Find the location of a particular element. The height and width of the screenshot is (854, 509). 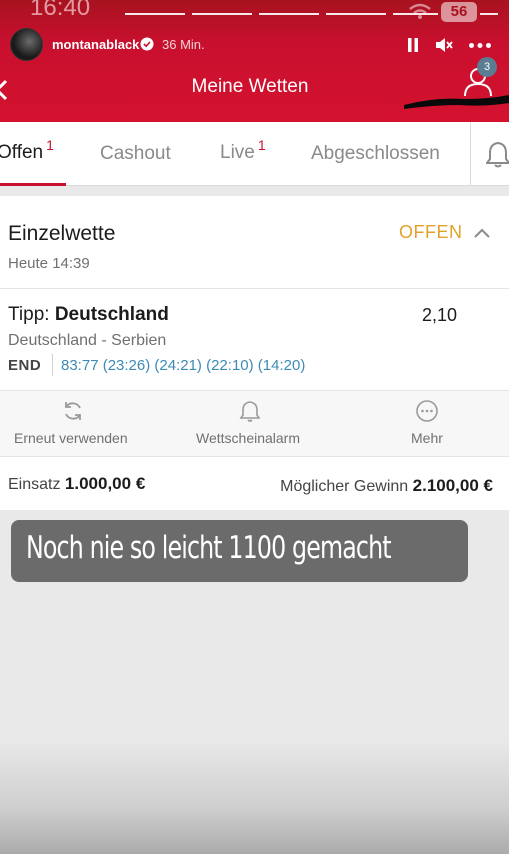

redaction-scribble is located at coordinates (456, 102).